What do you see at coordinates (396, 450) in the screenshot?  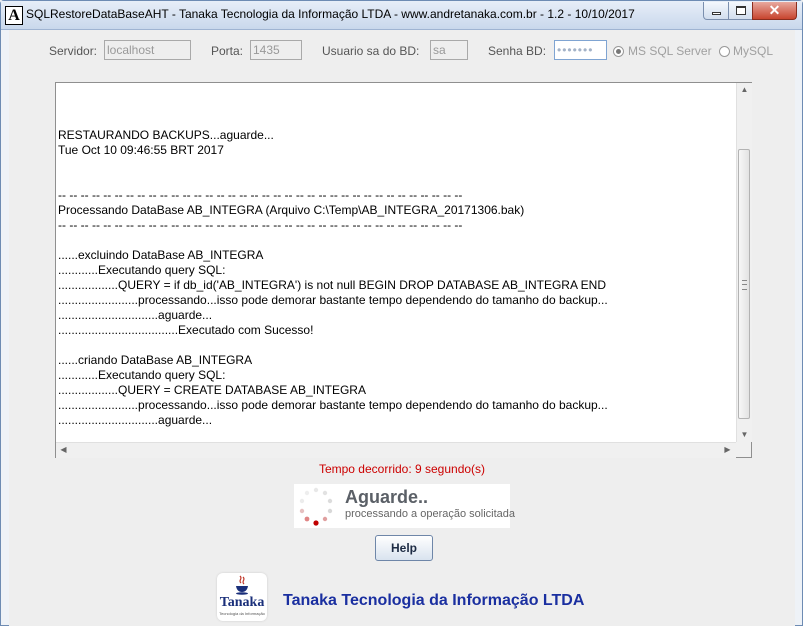 I see `horizontal-scrollbar: ◀ ▶` at bounding box center [396, 450].